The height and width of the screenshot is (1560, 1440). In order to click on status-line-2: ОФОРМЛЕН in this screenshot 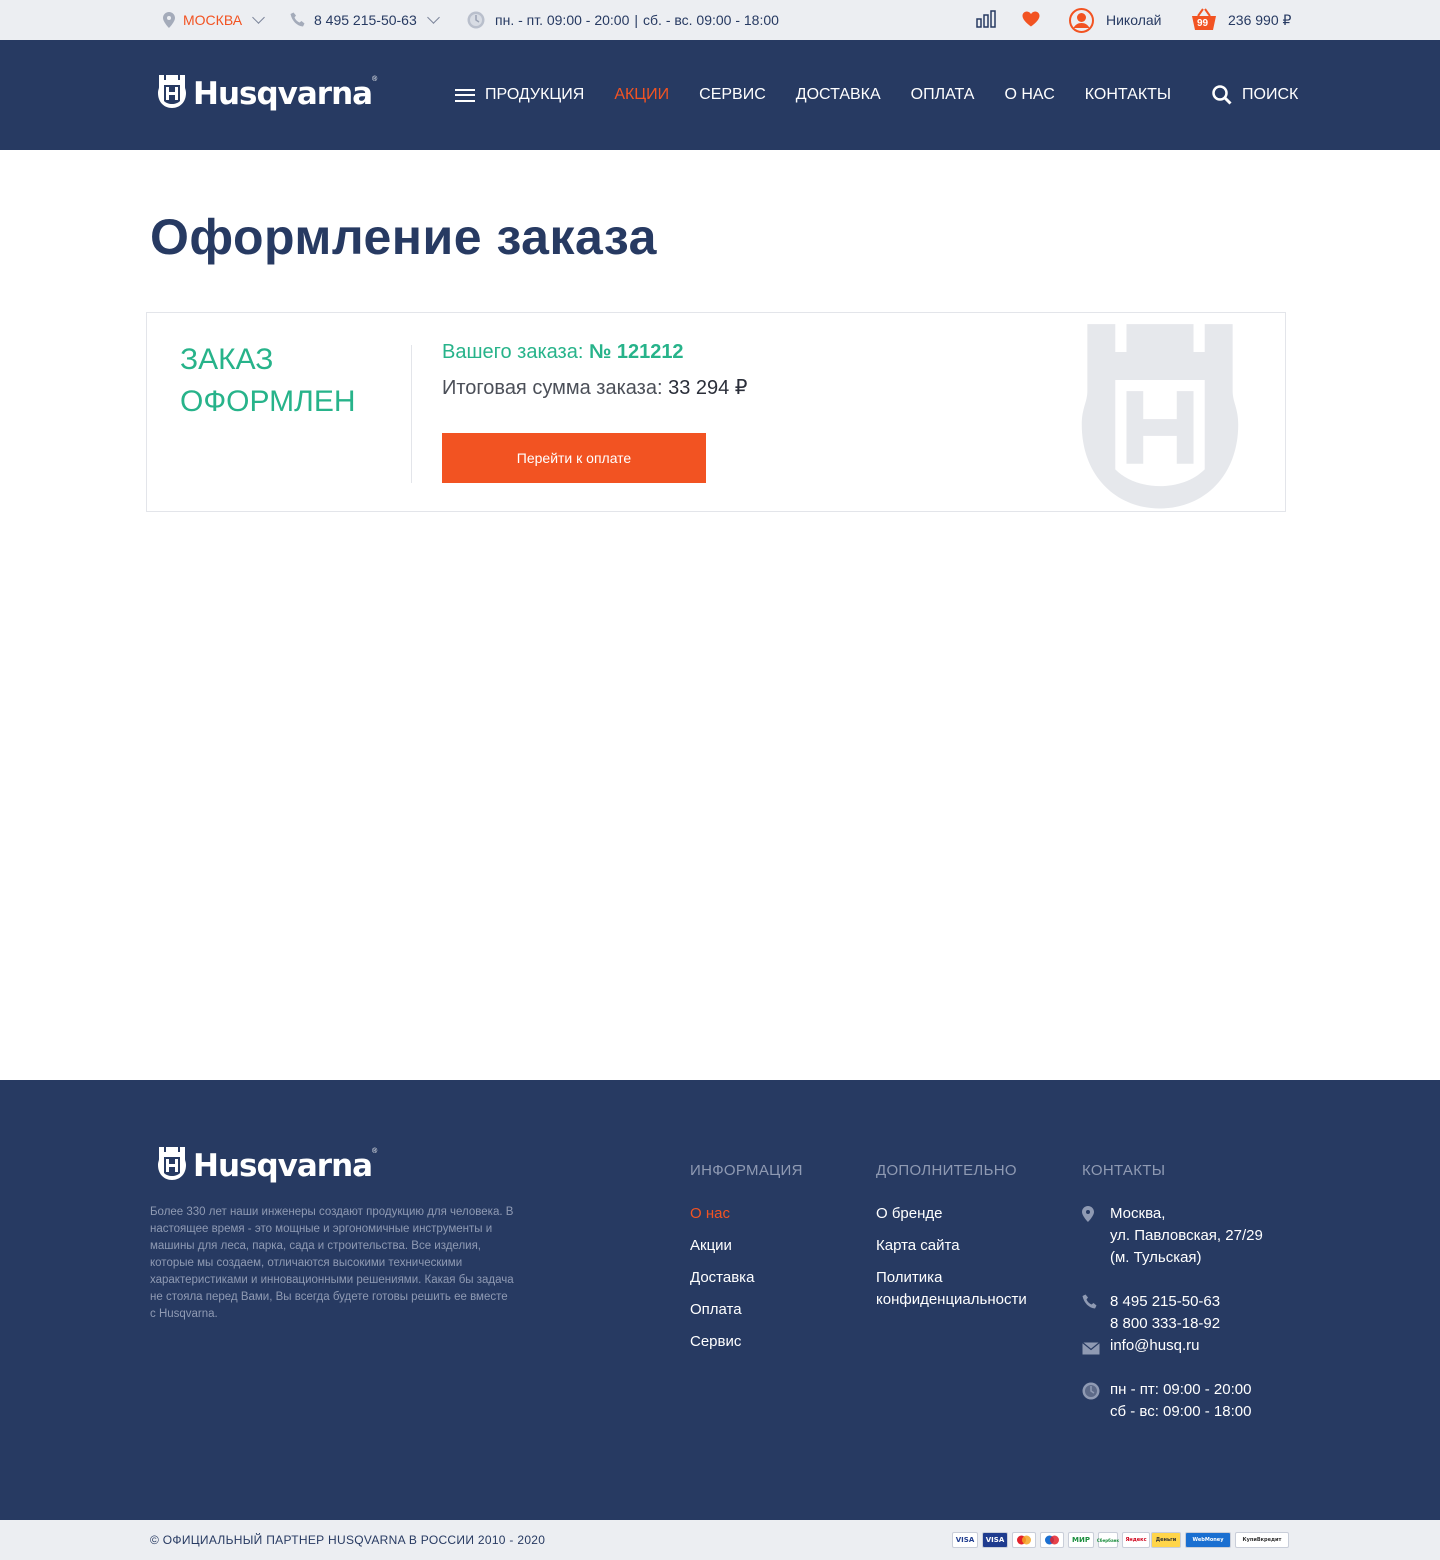, I will do `click(268, 401)`.